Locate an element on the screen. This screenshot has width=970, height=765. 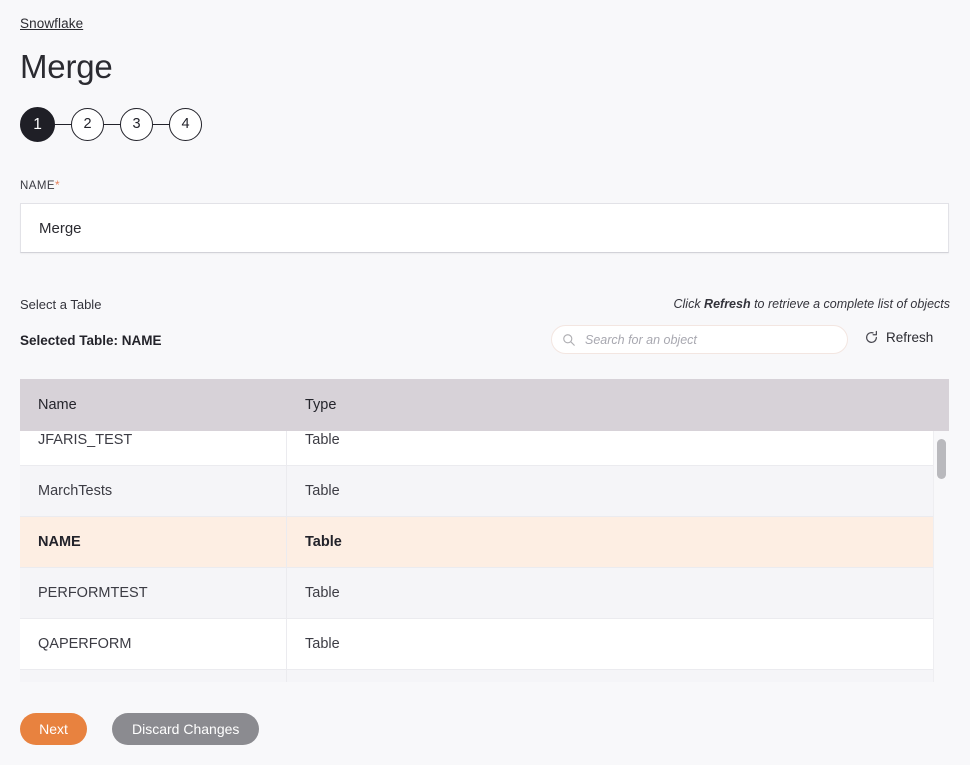
hint-suffix: to retrieve a complete list of objects is located at coordinates (850, 304).